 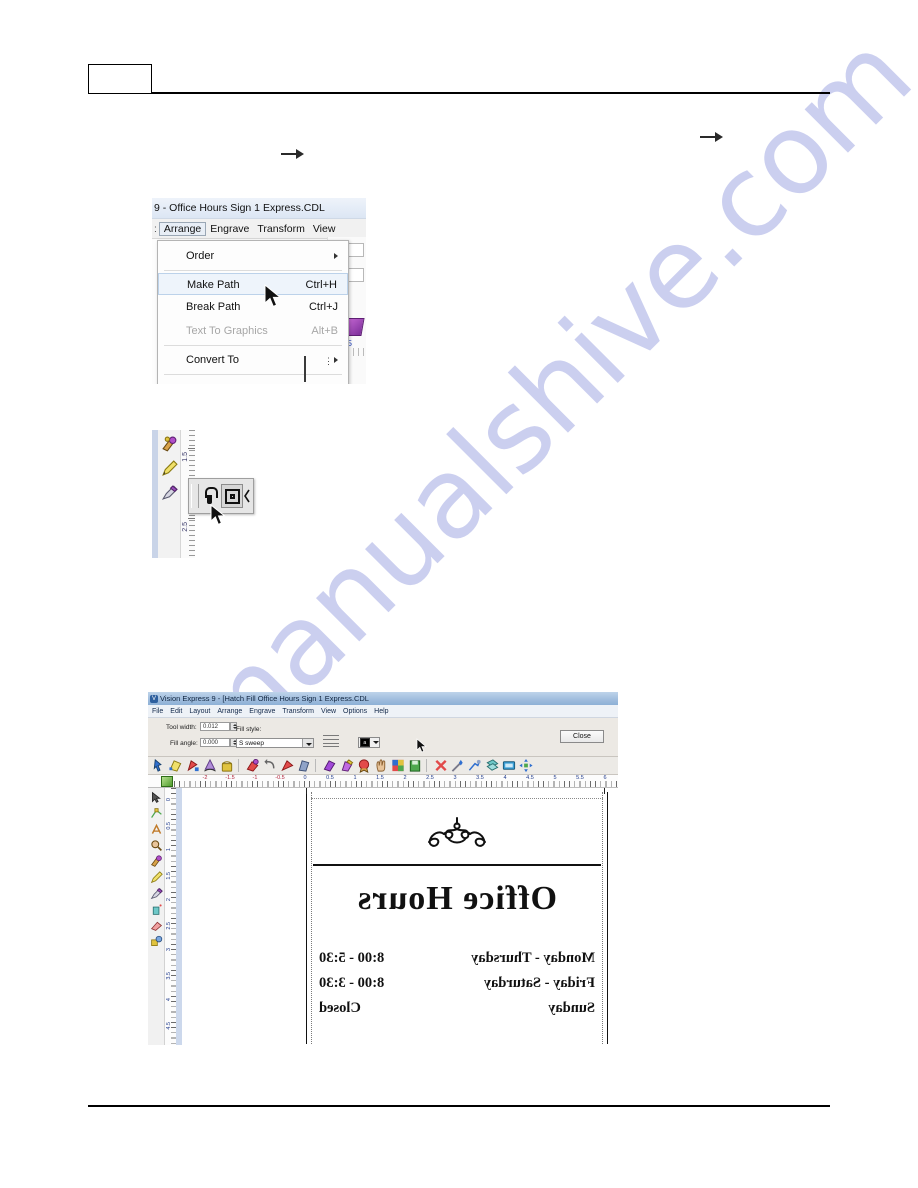 What do you see at coordinates (280, 229) in the screenshot?
I see `menu-item-transform: Transform` at bounding box center [280, 229].